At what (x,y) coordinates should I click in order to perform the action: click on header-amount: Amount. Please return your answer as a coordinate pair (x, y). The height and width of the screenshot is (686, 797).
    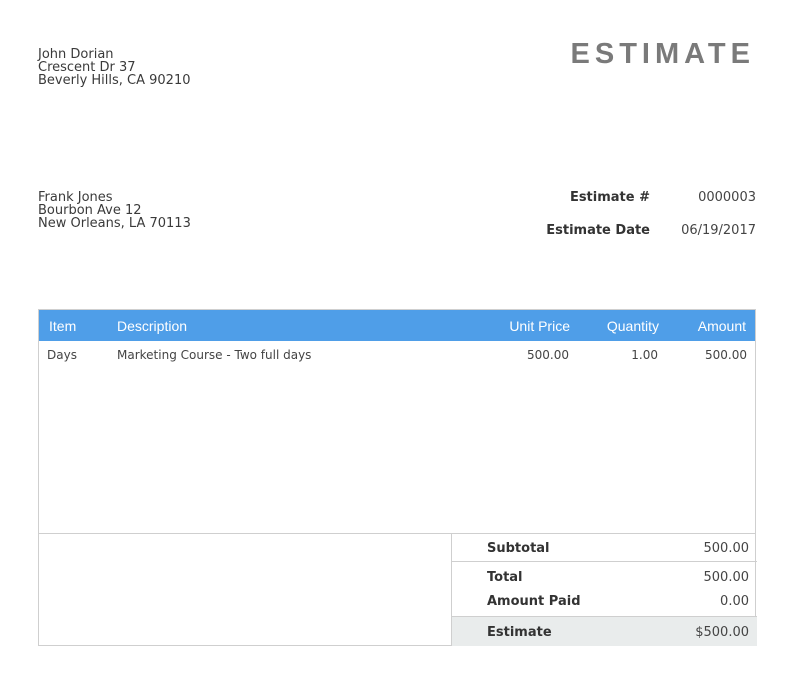
    Looking at the image, I should click on (721, 326).